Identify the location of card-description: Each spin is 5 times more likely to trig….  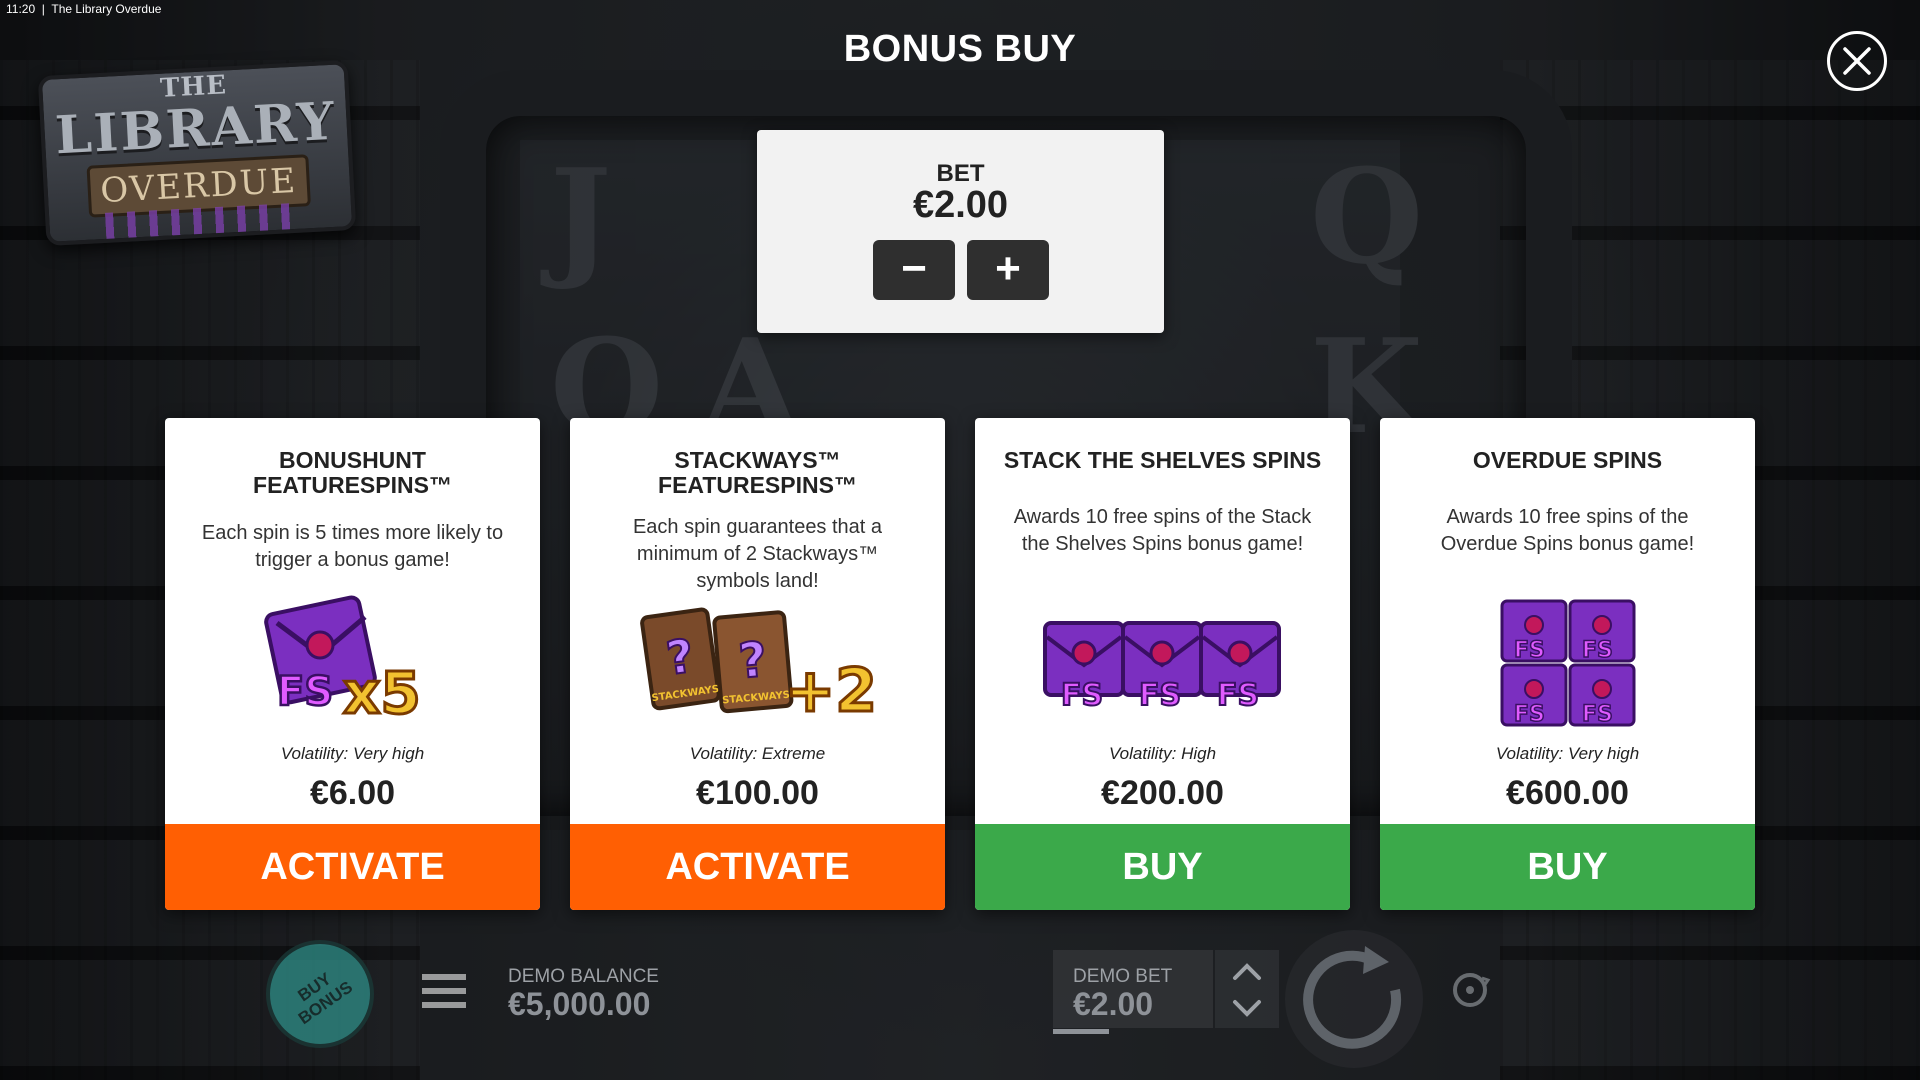
(352, 546).